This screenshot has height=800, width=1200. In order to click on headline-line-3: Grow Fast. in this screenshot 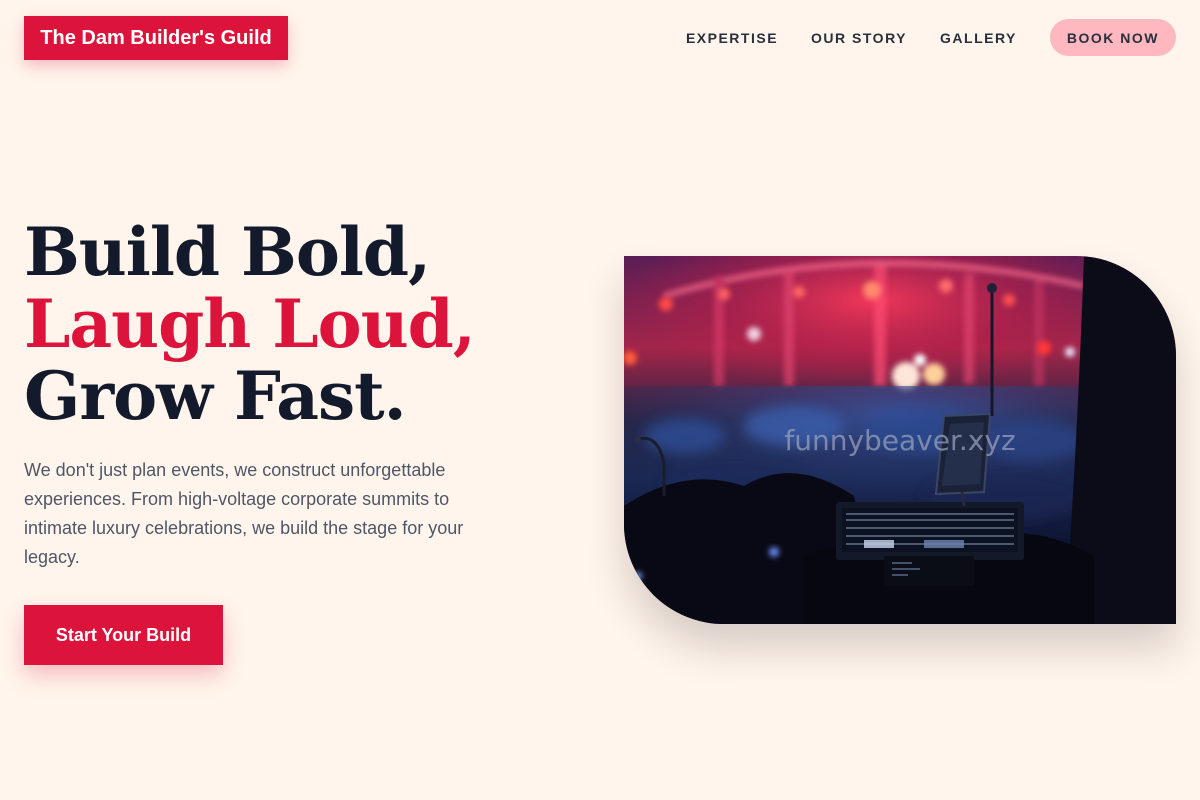, I will do `click(215, 396)`.